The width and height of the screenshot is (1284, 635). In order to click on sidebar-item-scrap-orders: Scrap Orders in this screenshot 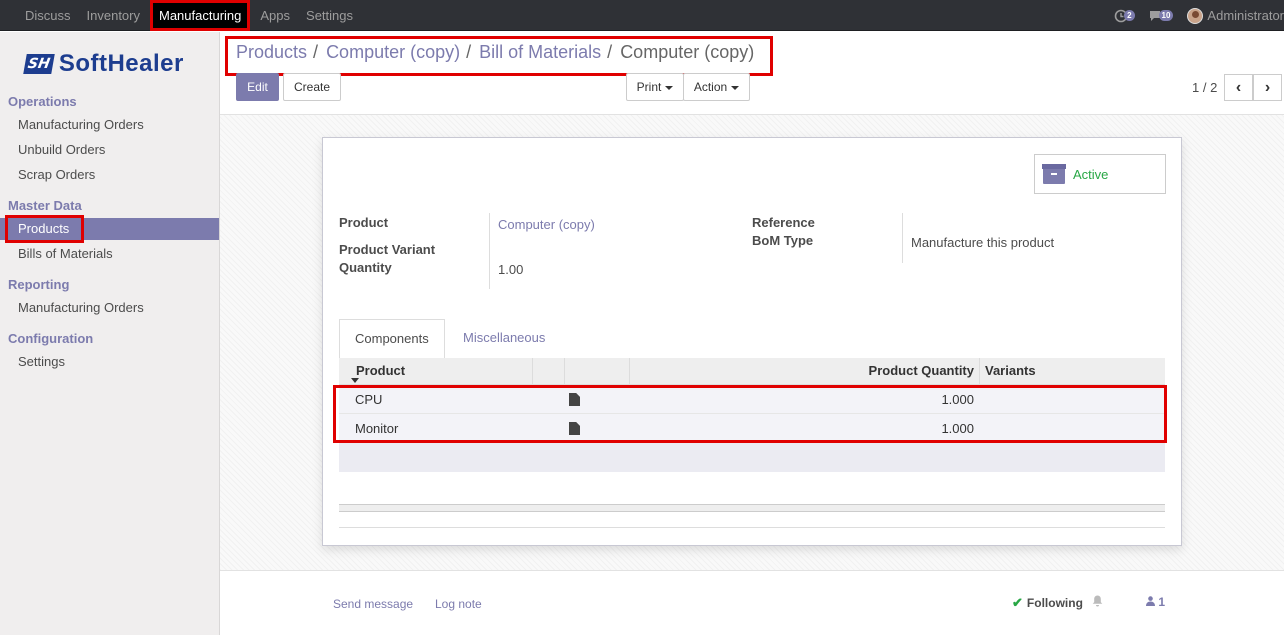, I will do `click(109, 175)`.